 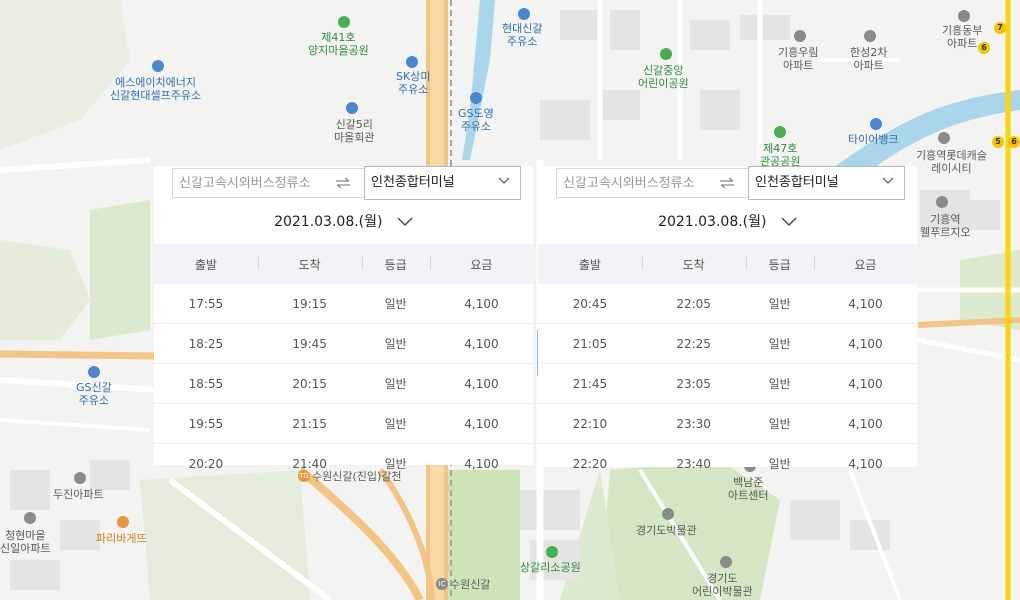 I want to click on map-label-gs-do: GS도영 주유소, so click(x=476, y=120).